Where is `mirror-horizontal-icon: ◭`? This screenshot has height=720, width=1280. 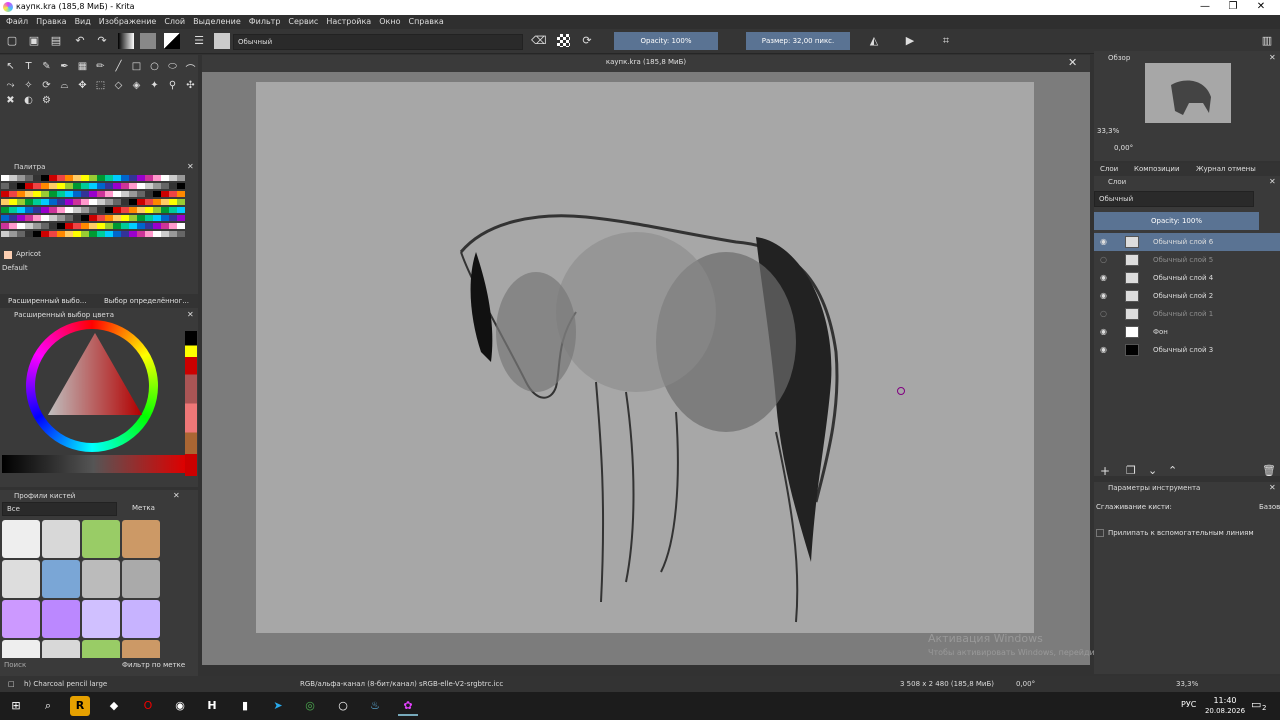 mirror-horizontal-icon: ◭ is located at coordinates (874, 41).